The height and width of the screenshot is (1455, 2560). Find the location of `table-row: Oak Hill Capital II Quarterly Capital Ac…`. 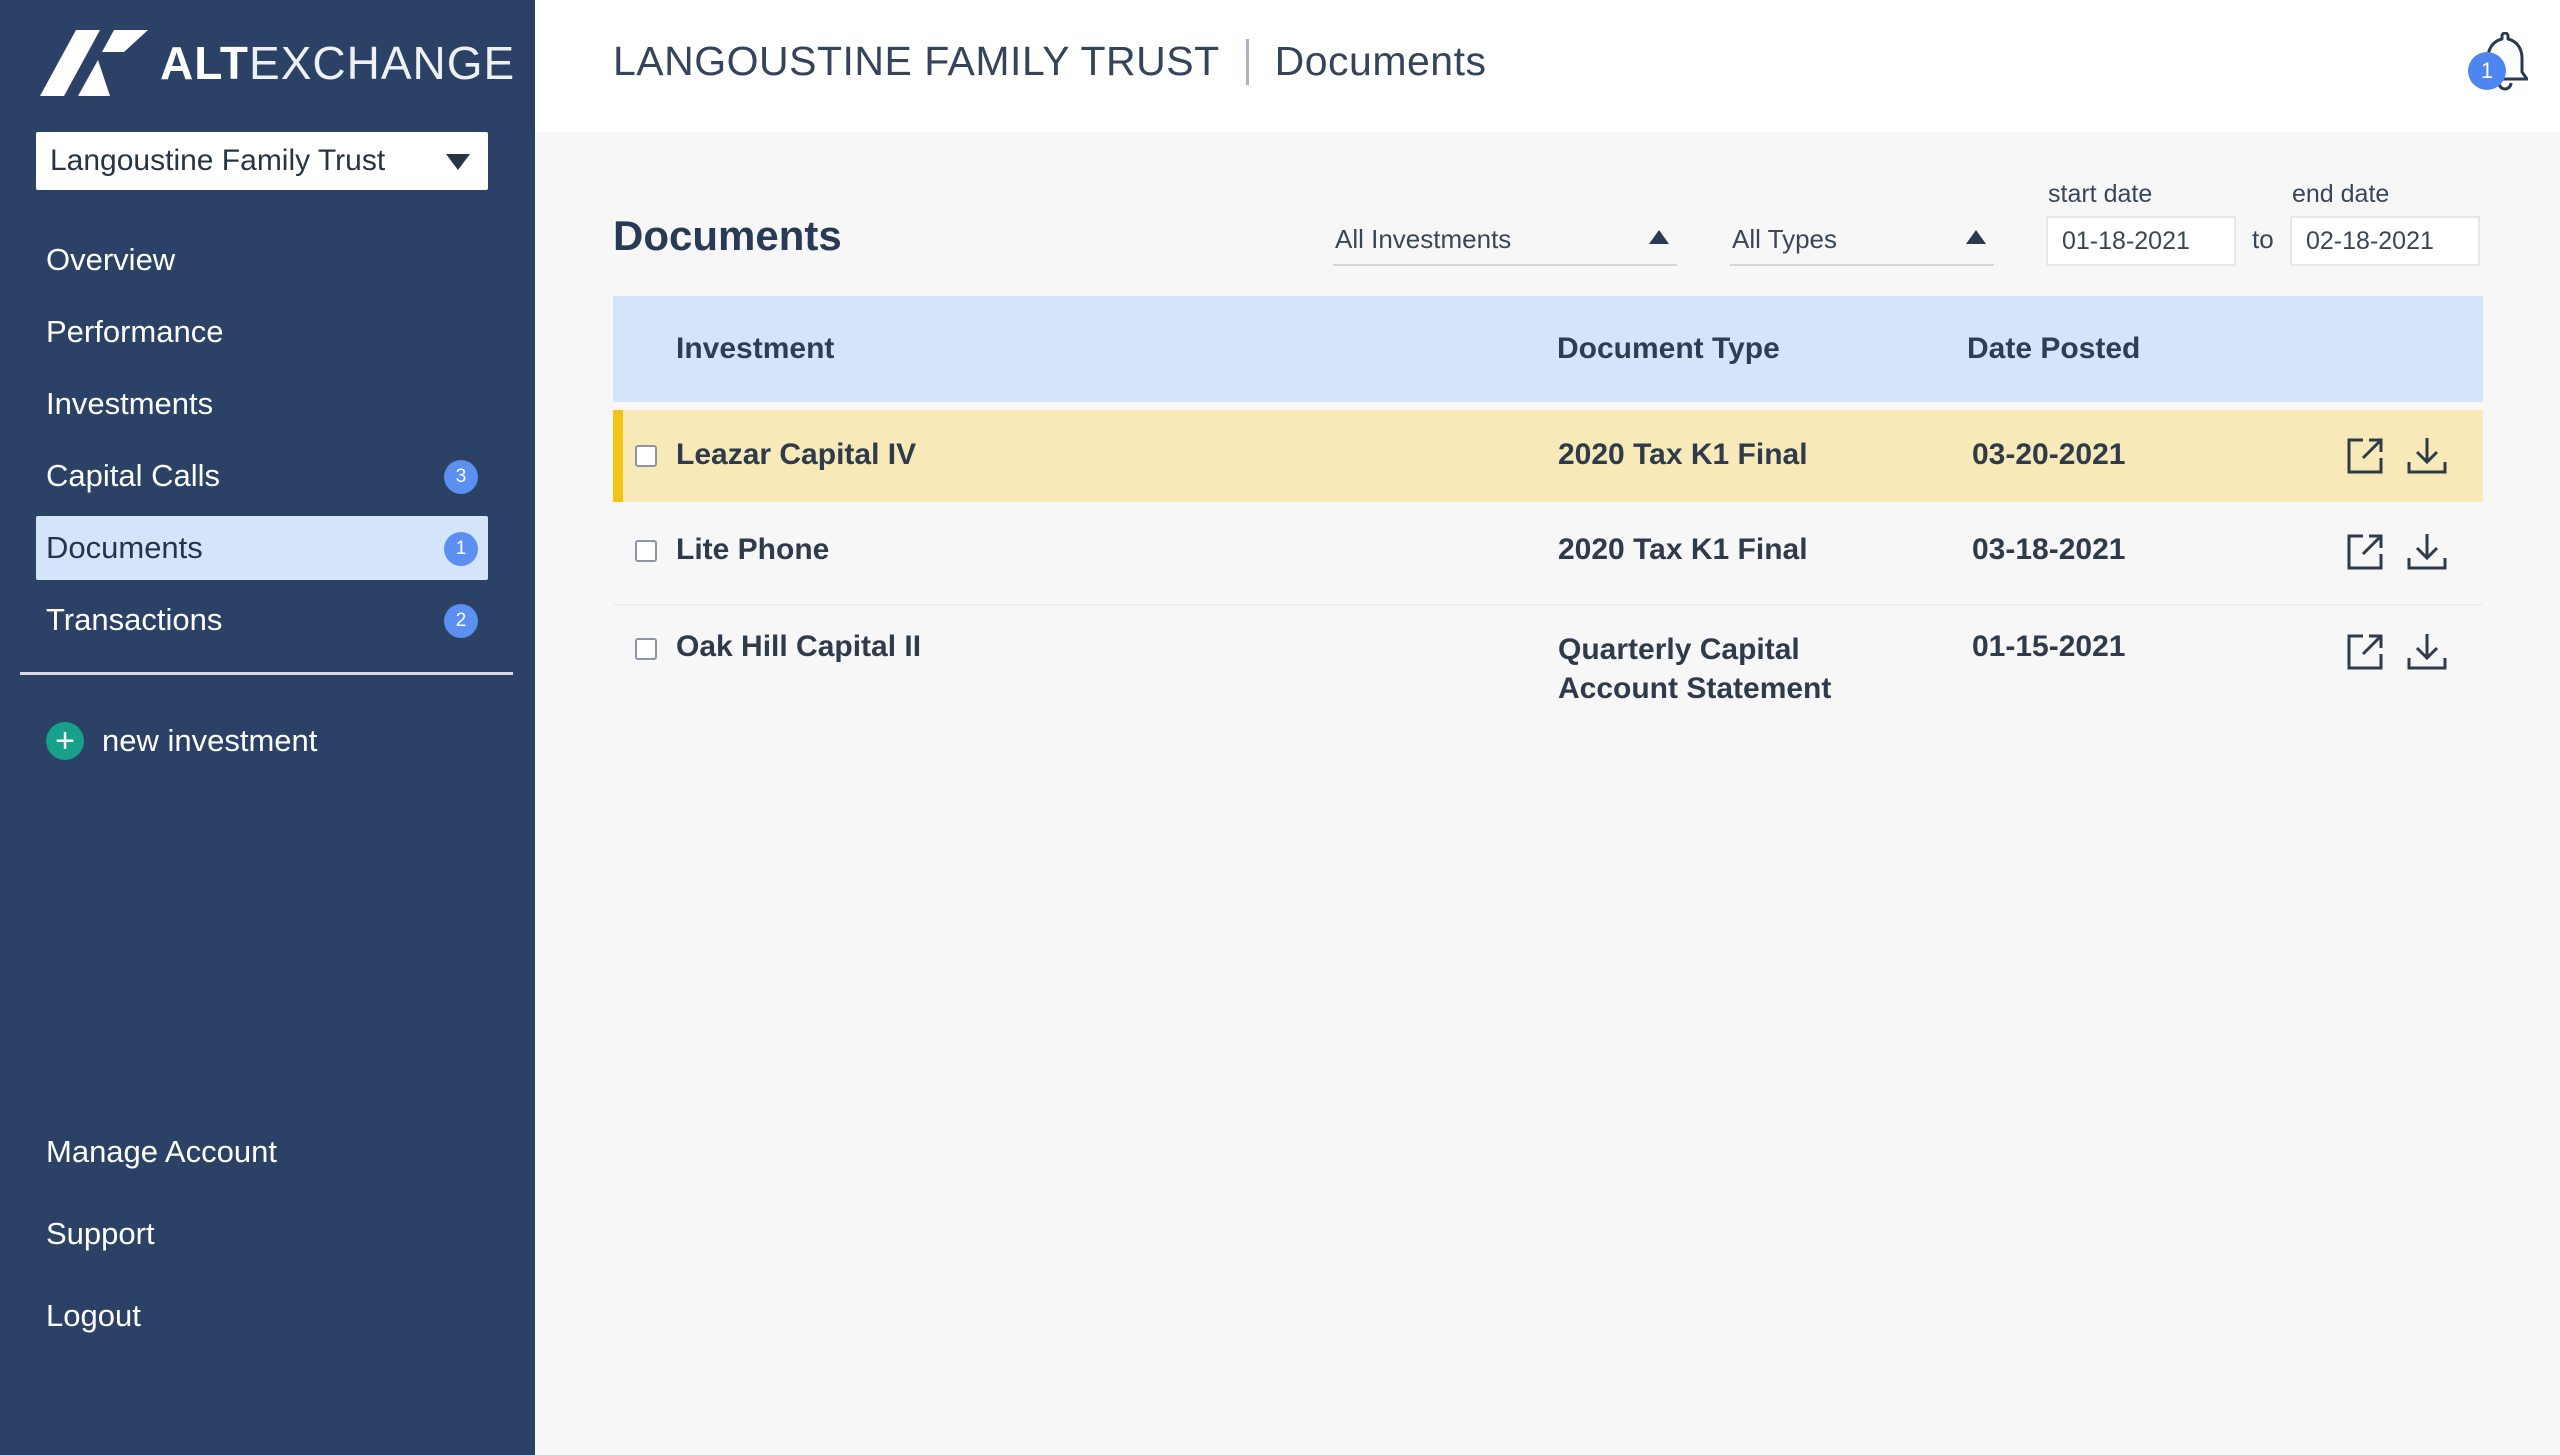

table-row: Oak Hill Capital II Quarterly Capital Ac… is located at coordinates (1548, 666).